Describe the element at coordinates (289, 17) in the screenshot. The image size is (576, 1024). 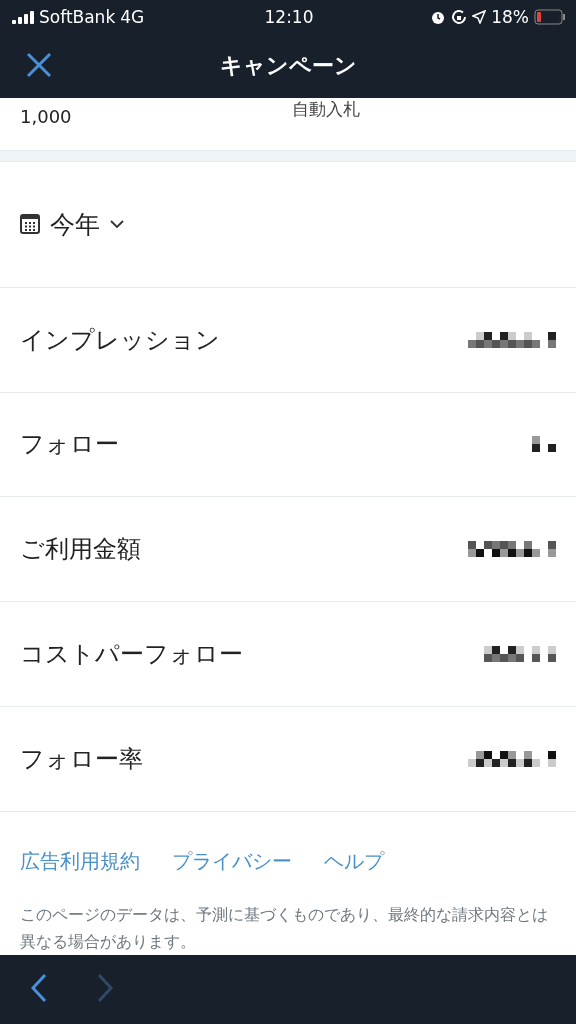
I see `clock: 12:10` at that location.